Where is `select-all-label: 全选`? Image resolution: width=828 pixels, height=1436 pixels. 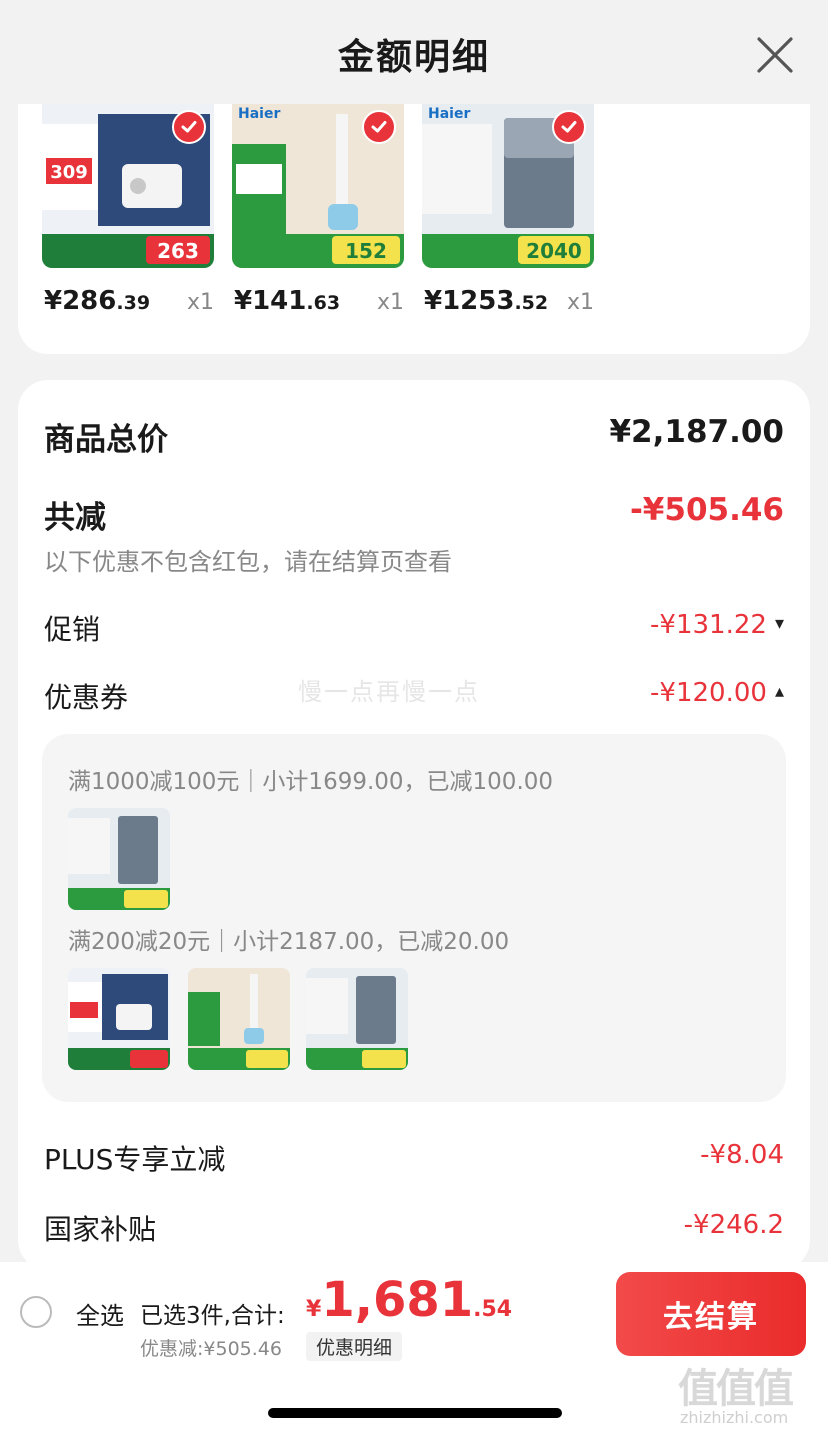 select-all-label: 全选 is located at coordinates (100, 1313).